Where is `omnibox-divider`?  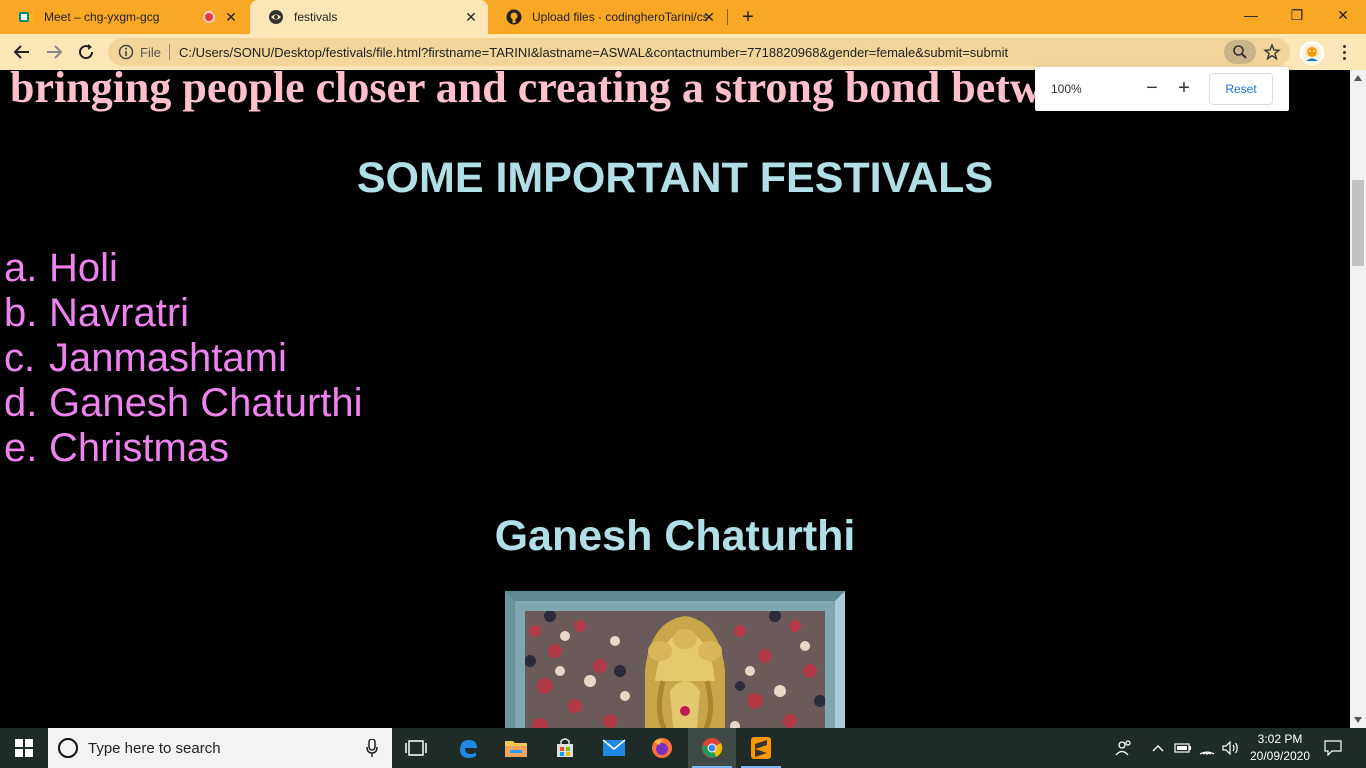 omnibox-divider is located at coordinates (169, 52).